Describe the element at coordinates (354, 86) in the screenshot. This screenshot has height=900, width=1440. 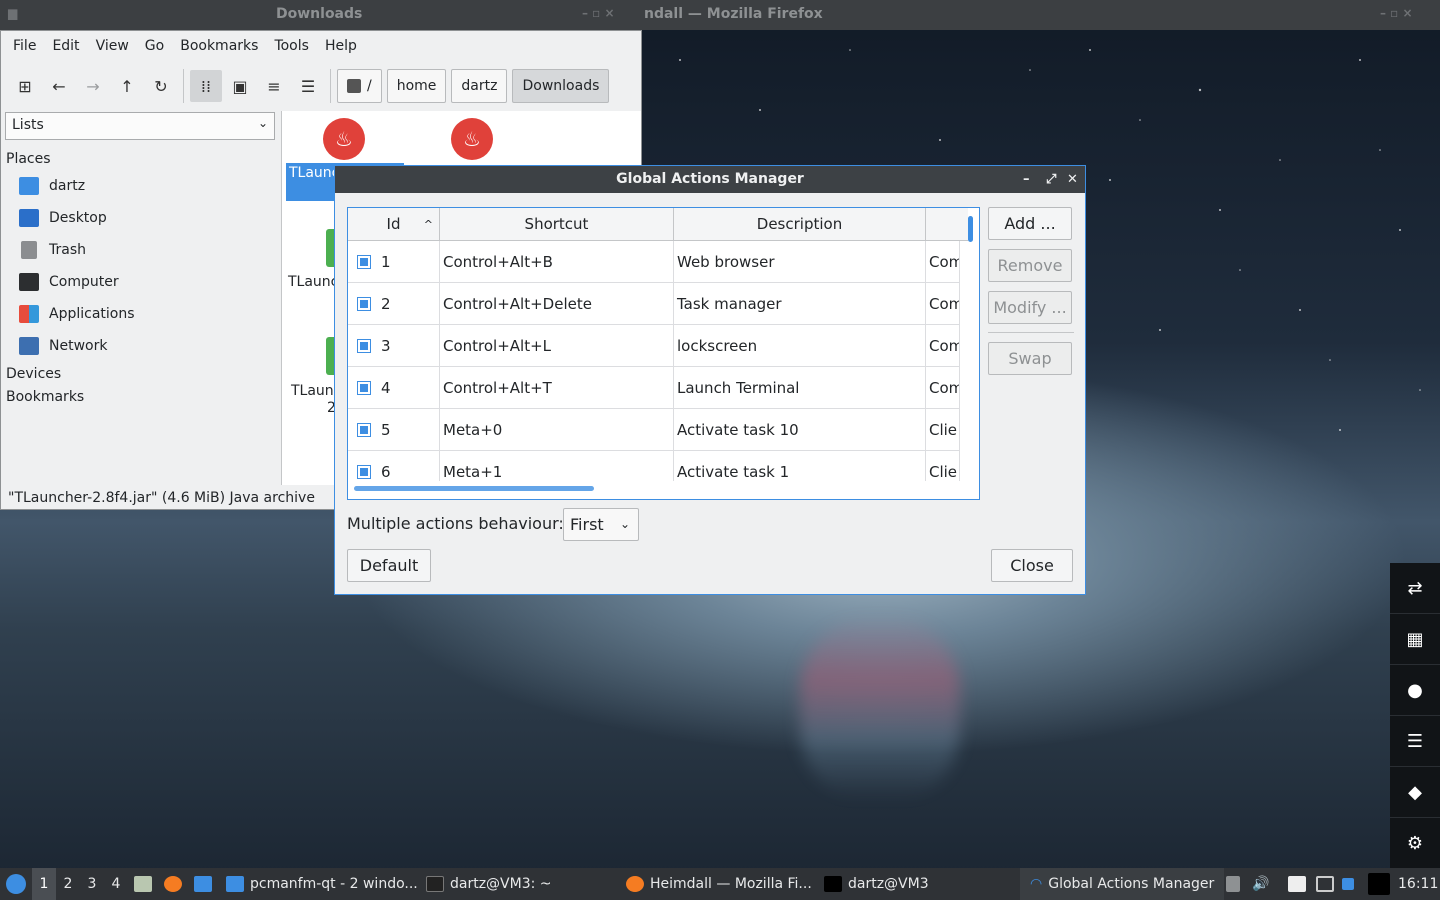
I see `drive-icon` at that location.